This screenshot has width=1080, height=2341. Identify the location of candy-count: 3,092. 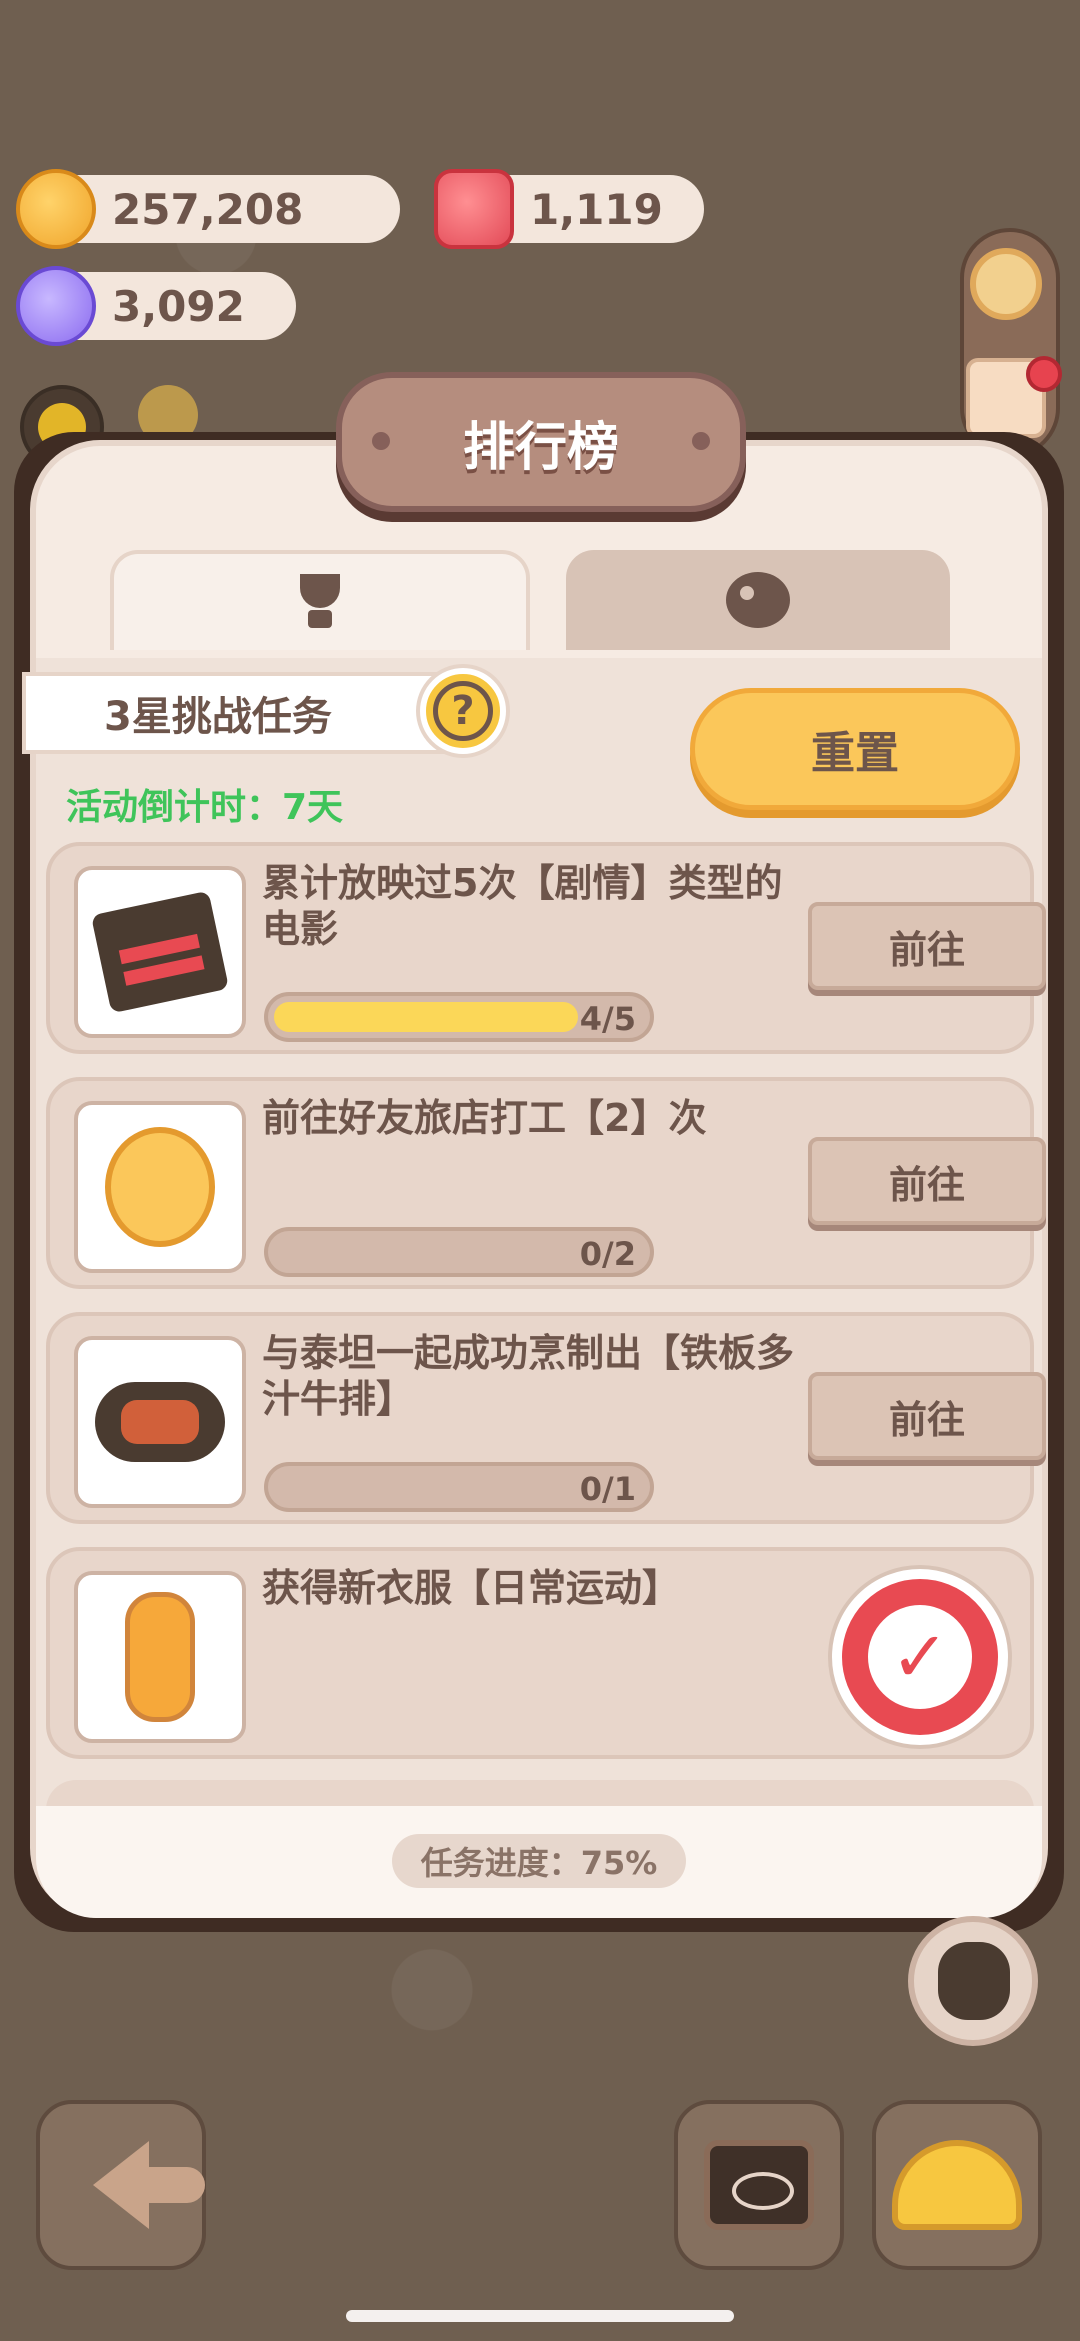
(178, 306).